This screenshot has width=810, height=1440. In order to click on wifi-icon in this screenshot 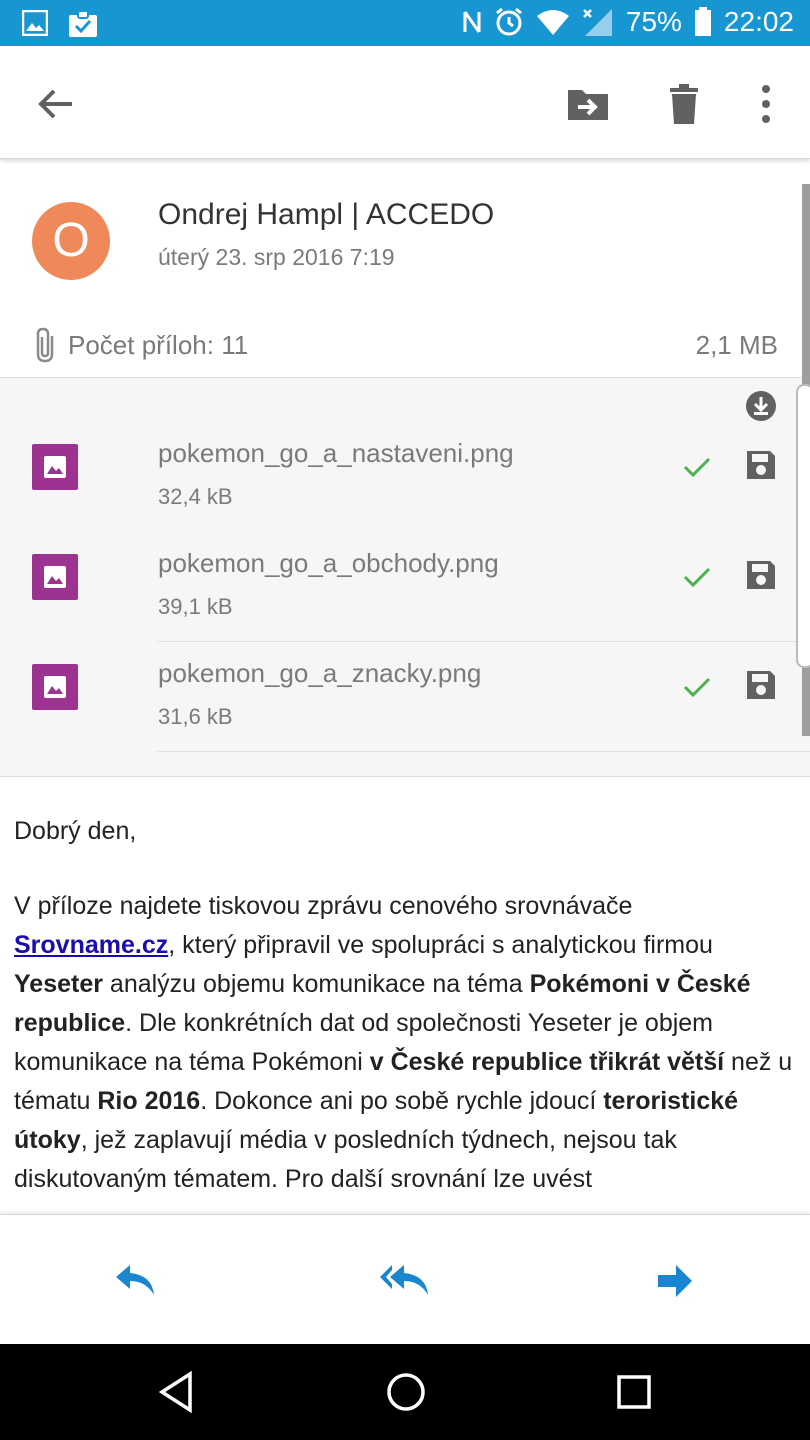, I will do `click(552, 22)`.